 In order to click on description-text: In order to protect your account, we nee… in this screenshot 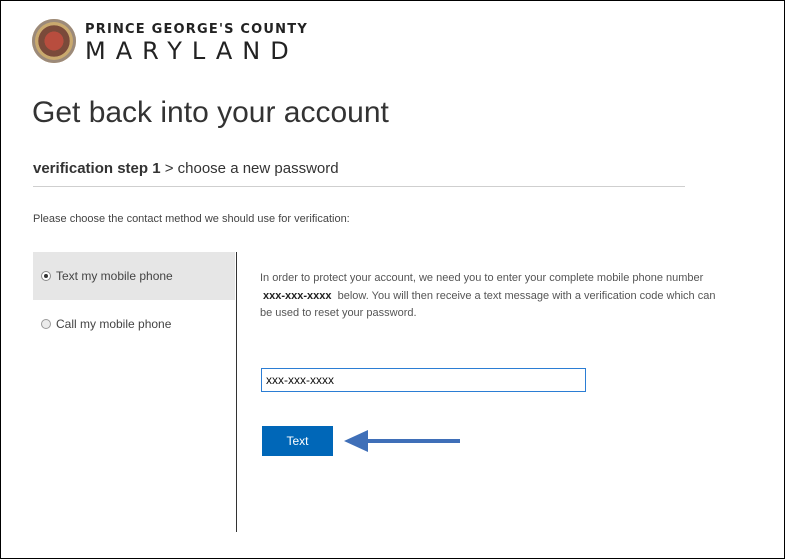, I will do `click(482, 278)`.